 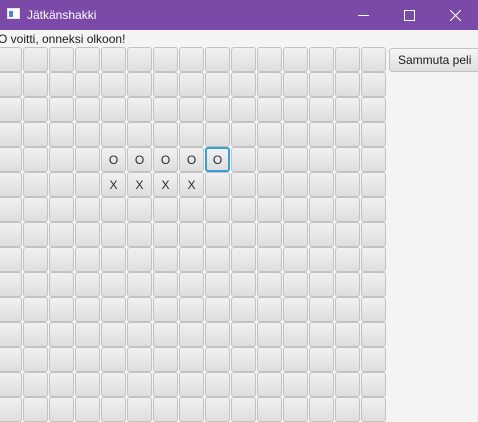 I want to click on maximize-button, so click(x=409, y=15).